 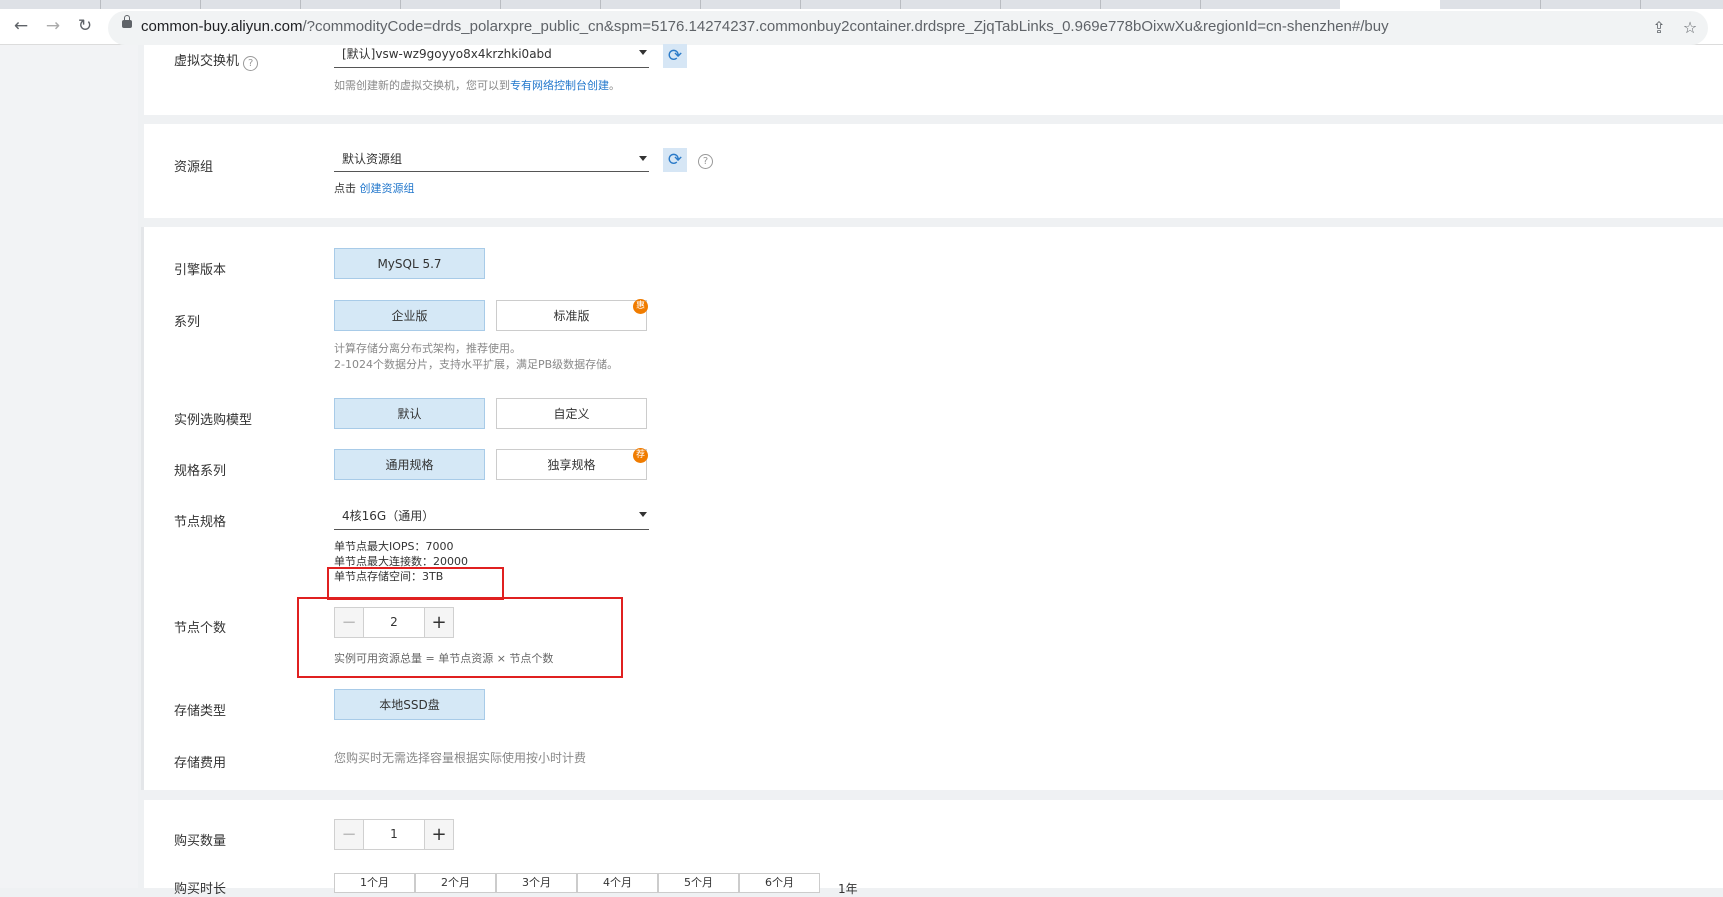 What do you see at coordinates (213, 420) in the screenshot?
I see `purchase-model-label: 实例选购模型` at bounding box center [213, 420].